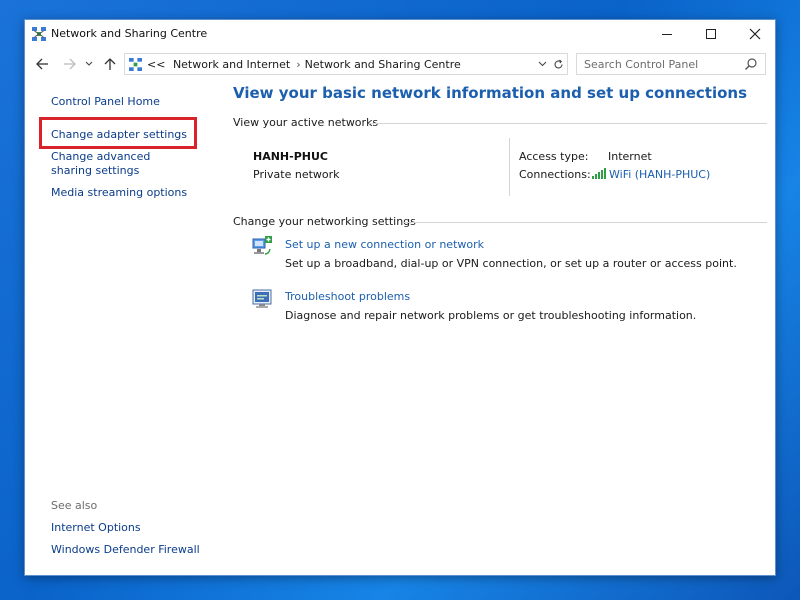  What do you see at coordinates (119, 193) in the screenshot?
I see `sidebar-link-media-streaming: Media streaming options` at bounding box center [119, 193].